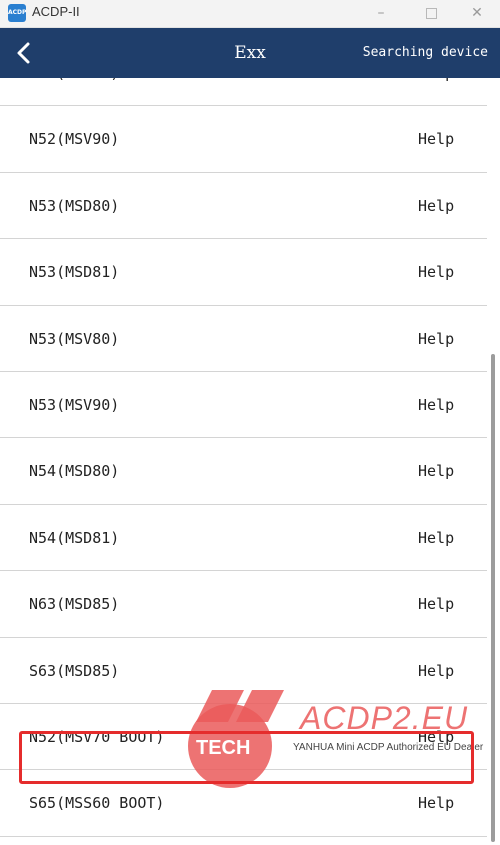 This screenshot has width=500, height=845. I want to click on maximize-button, so click(431, 13).